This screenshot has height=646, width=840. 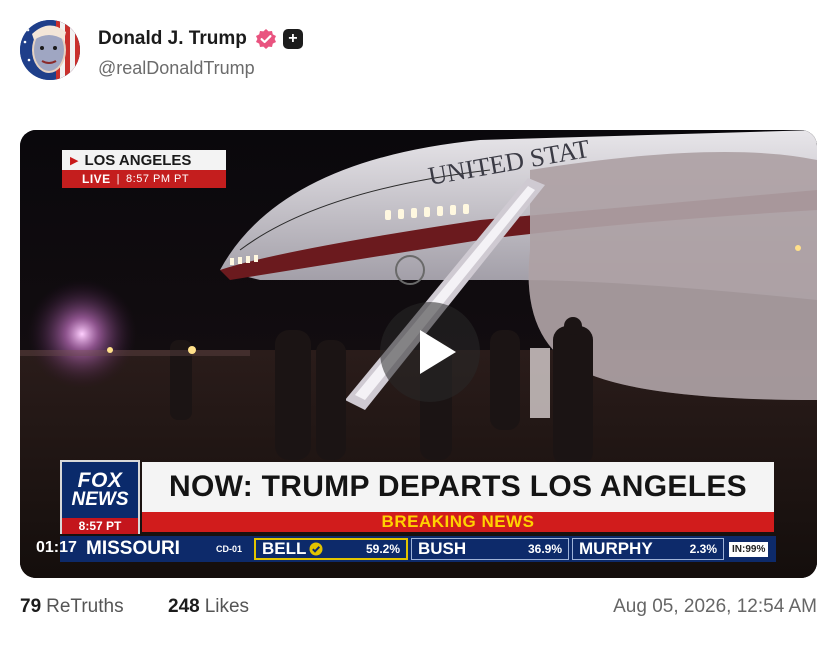 What do you see at coordinates (100, 526) in the screenshot?
I see `network-time: 8:57 PT` at bounding box center [100, 526].